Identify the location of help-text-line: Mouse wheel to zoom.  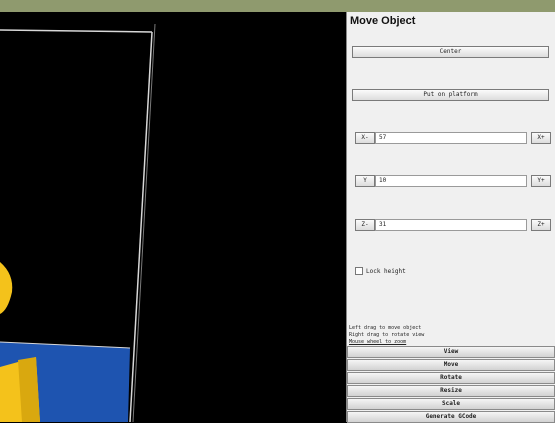
(378, 342).